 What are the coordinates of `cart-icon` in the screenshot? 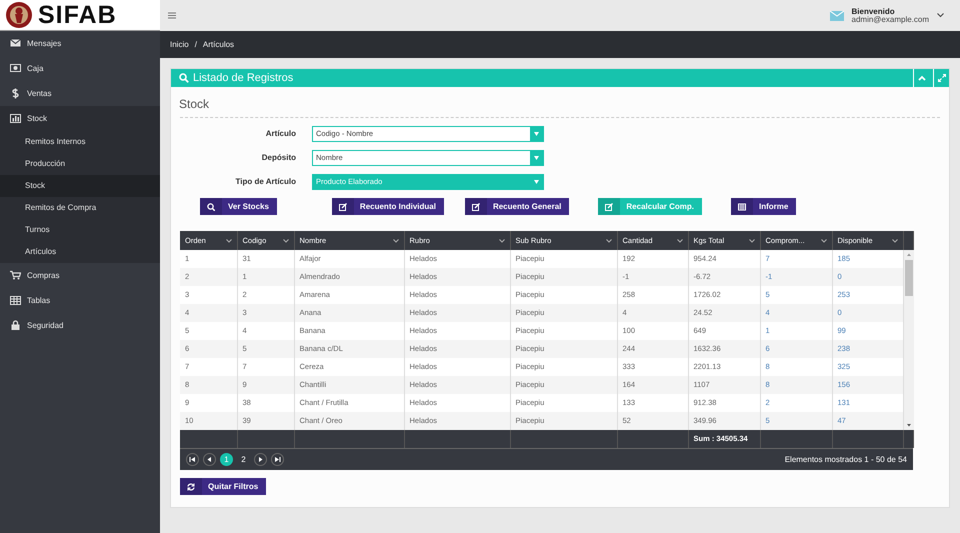 It's located at (15, 275).